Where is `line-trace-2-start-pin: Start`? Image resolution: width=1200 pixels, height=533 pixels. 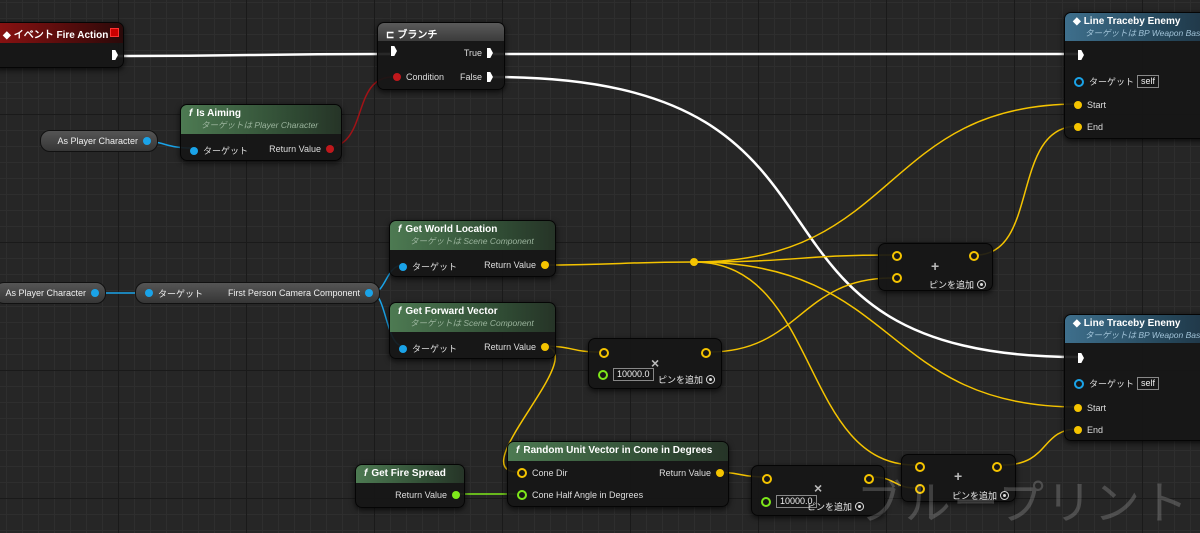
line-trace-2-start-pin: Start is located at coordinates (1087, 408).